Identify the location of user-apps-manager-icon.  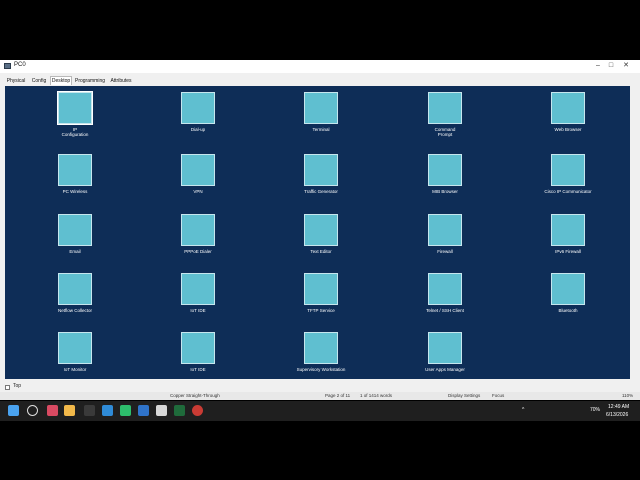
(445, 348).